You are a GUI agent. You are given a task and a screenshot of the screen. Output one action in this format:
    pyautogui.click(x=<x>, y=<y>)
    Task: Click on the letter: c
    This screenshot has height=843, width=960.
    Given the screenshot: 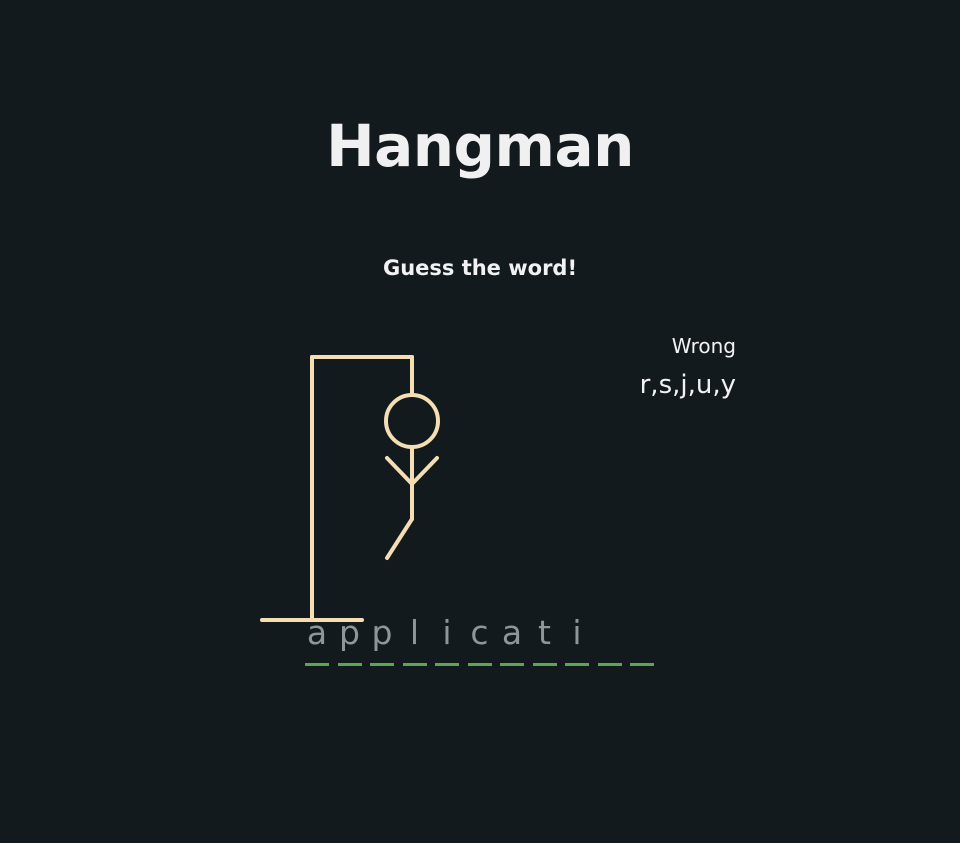 What is the action you would take?
    pyautogui.click(x=479, y=632)
    